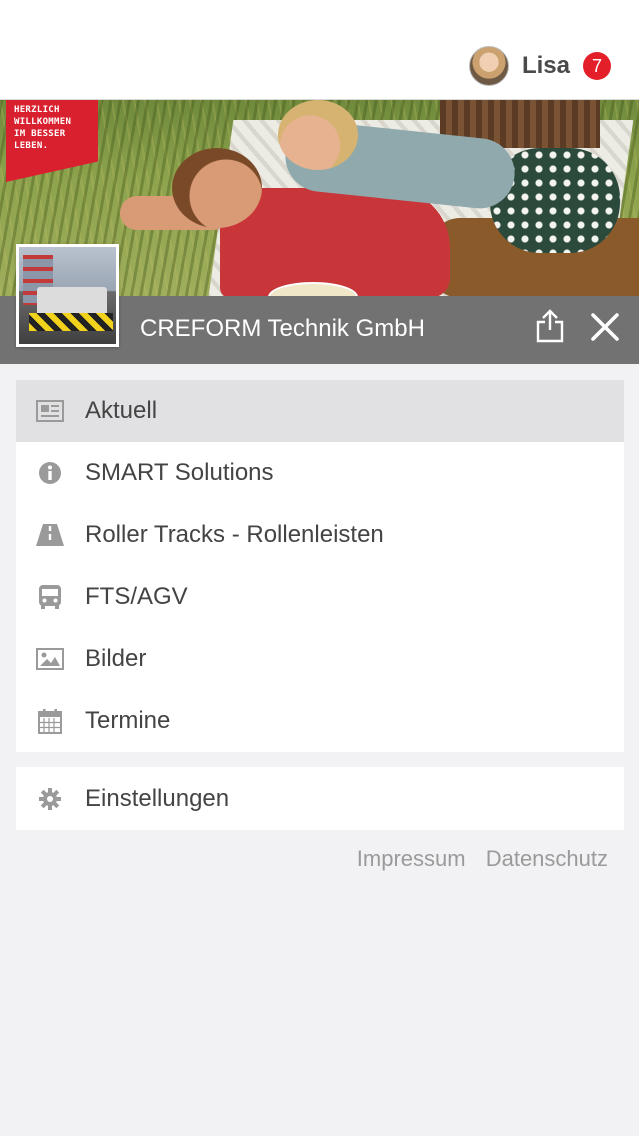  I want to click on bus-icon, so click(50, 597).